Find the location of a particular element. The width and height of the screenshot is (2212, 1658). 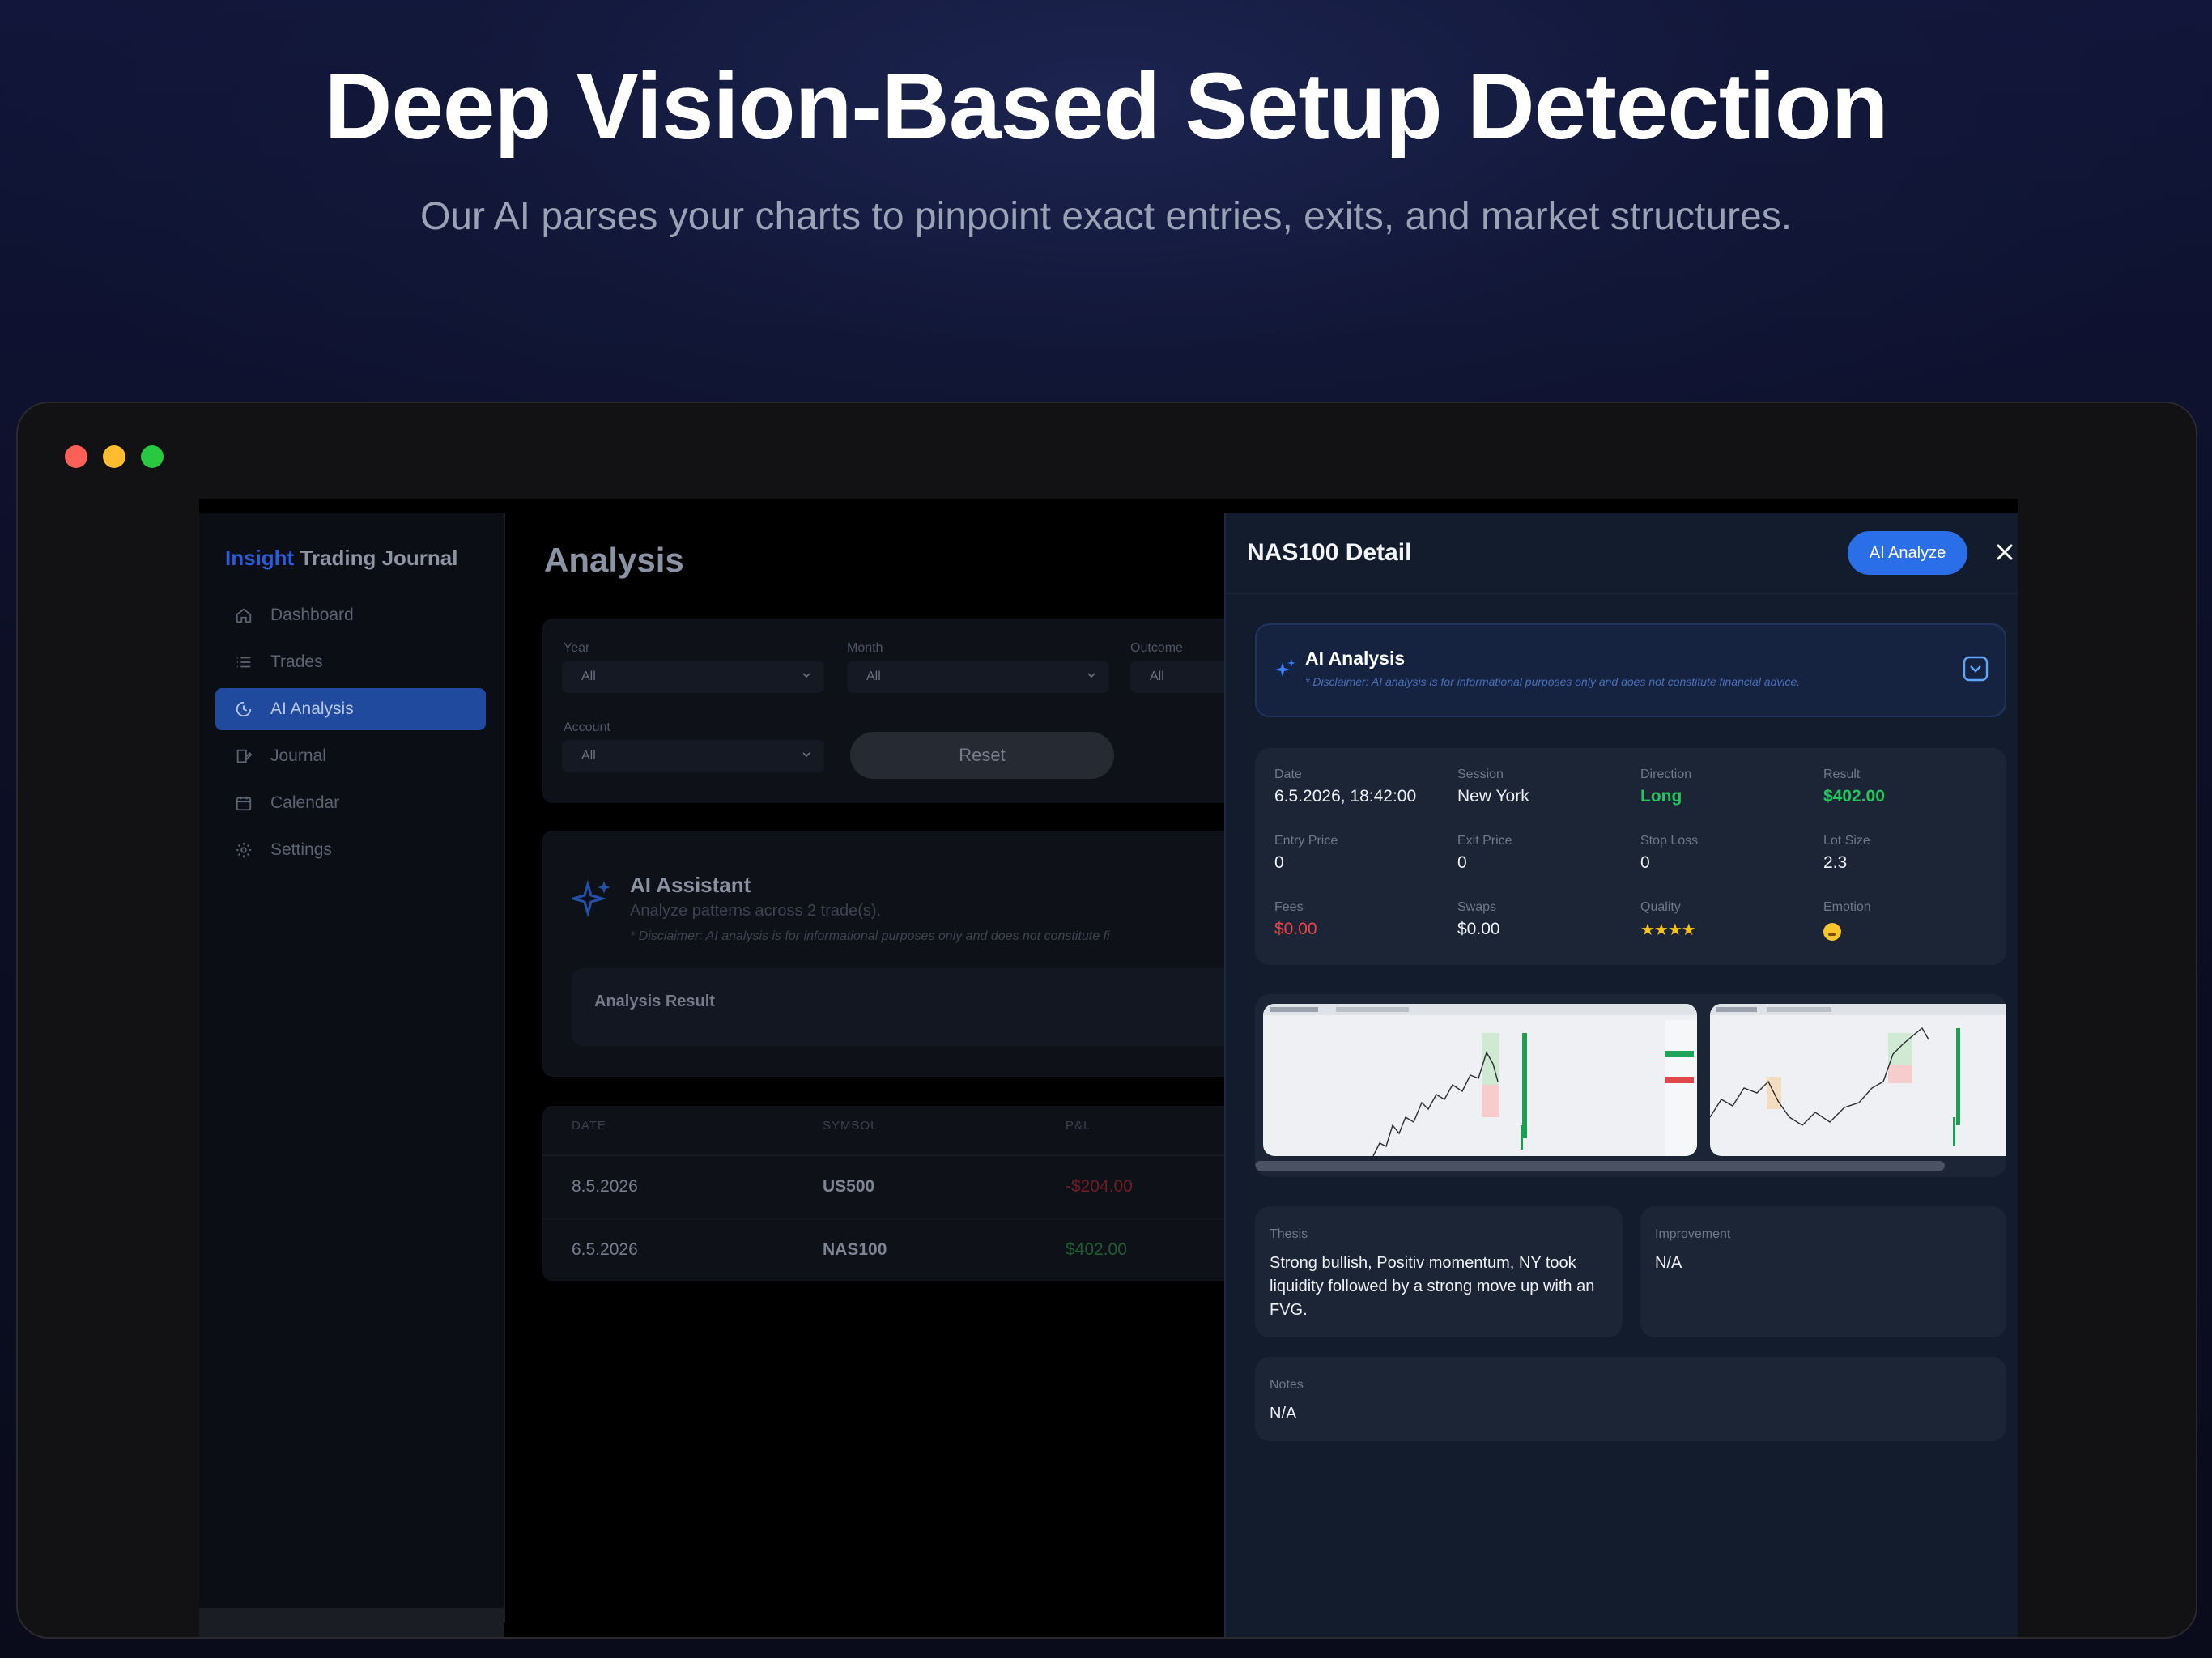

table-row: 8.5.2026 US500 -$204.00 is located at coordinates (899, 1186).